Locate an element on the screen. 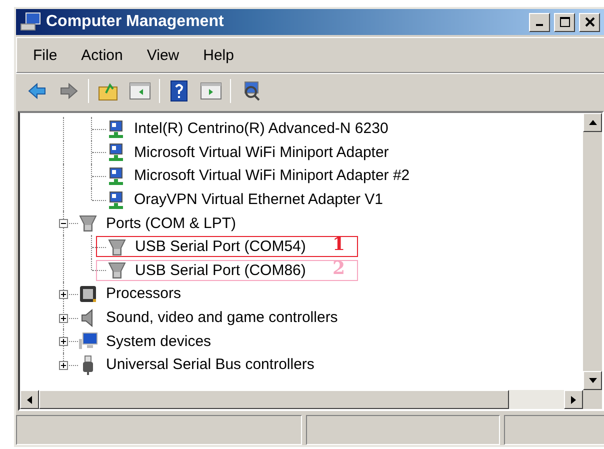  close-button is located at coordinates (589, 22).